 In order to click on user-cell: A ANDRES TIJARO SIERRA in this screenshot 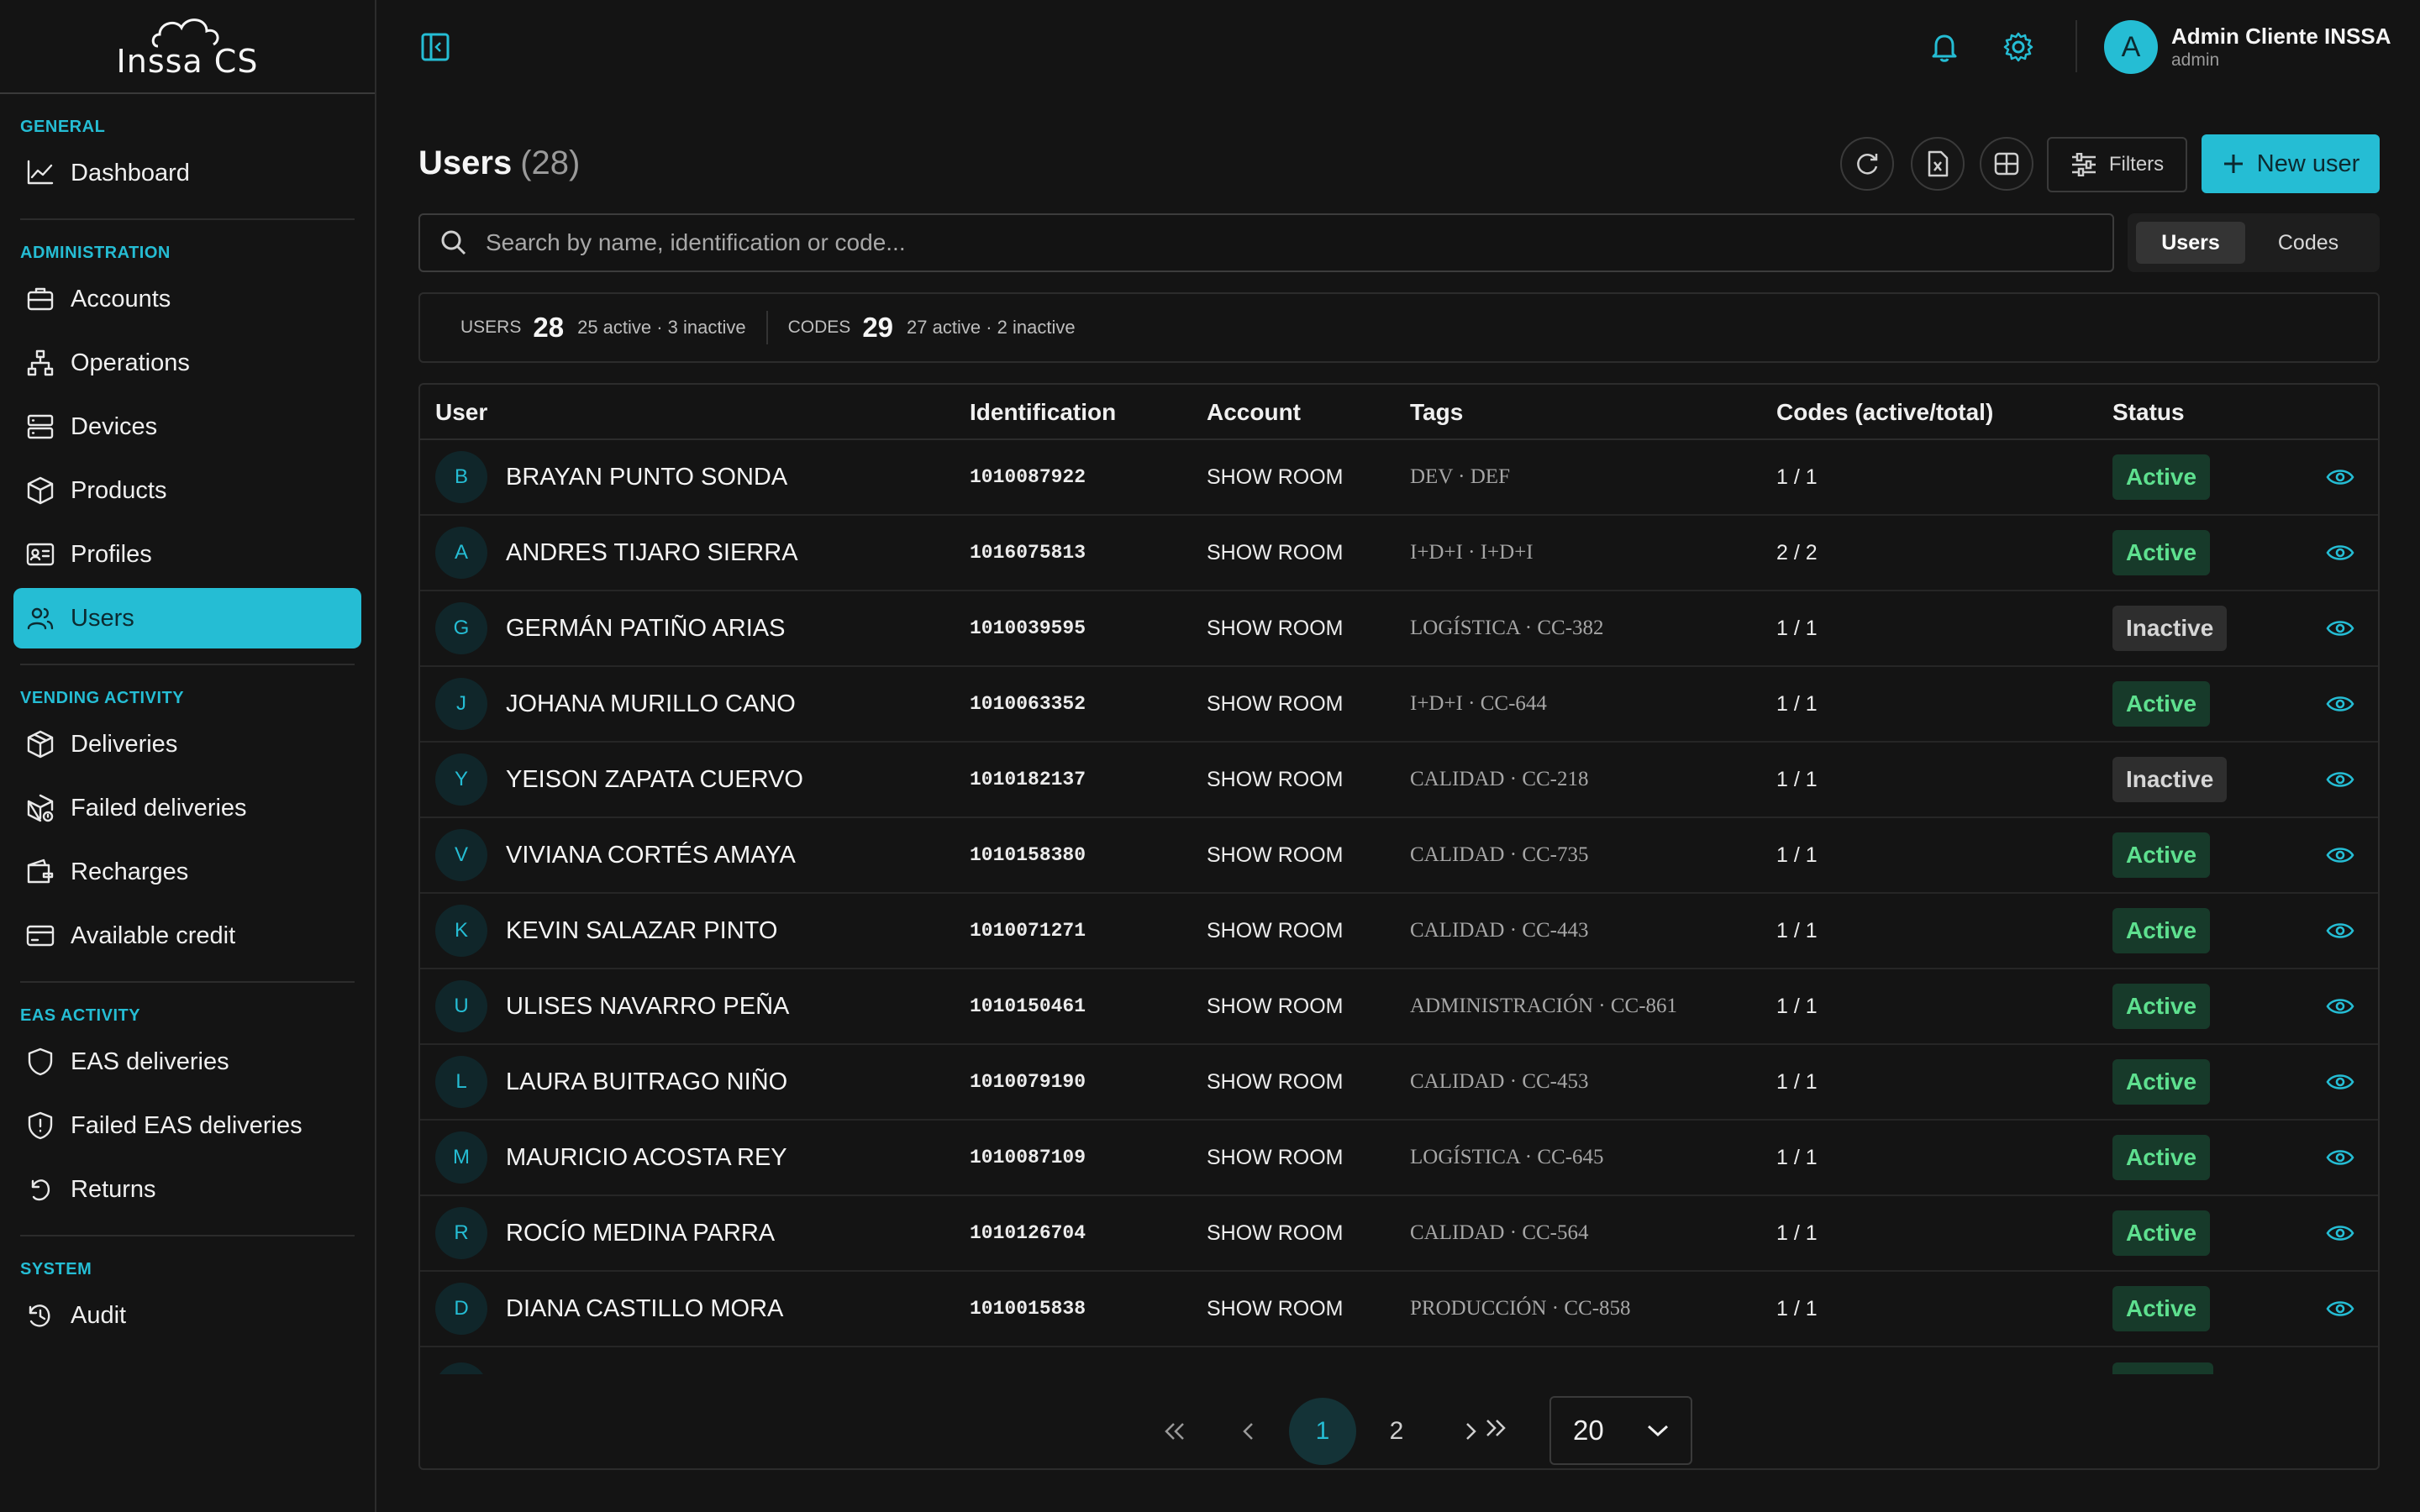, I will do `click(616, 553)`.